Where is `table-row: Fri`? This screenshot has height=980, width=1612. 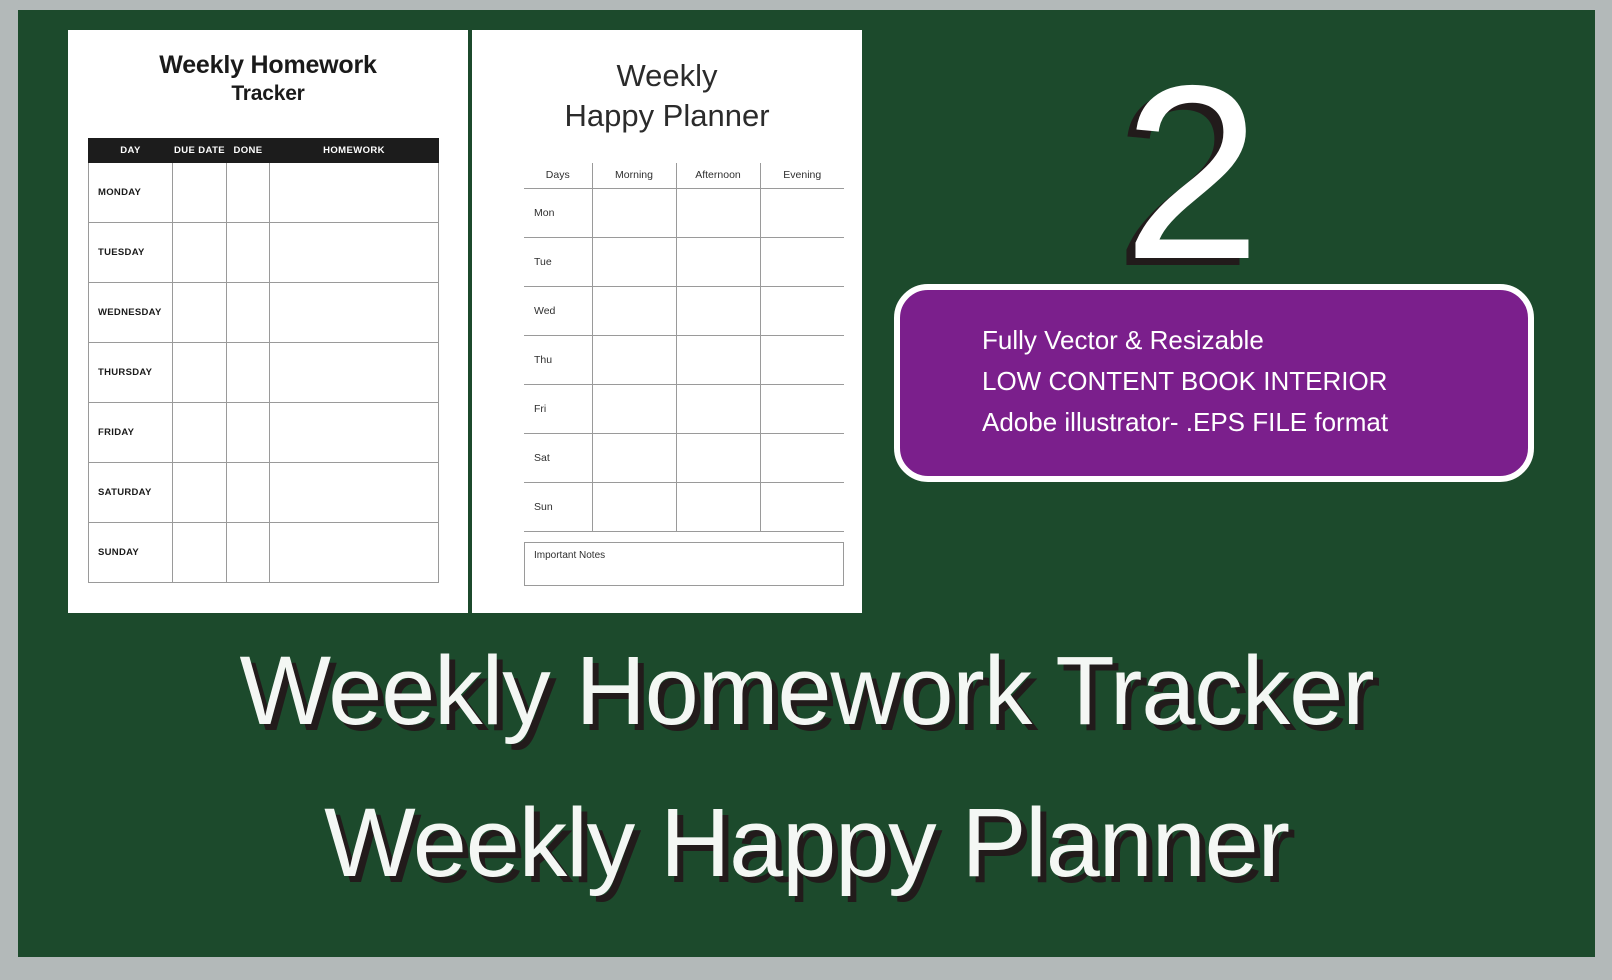
table-row: Fri is located at coordinates (684, 409).